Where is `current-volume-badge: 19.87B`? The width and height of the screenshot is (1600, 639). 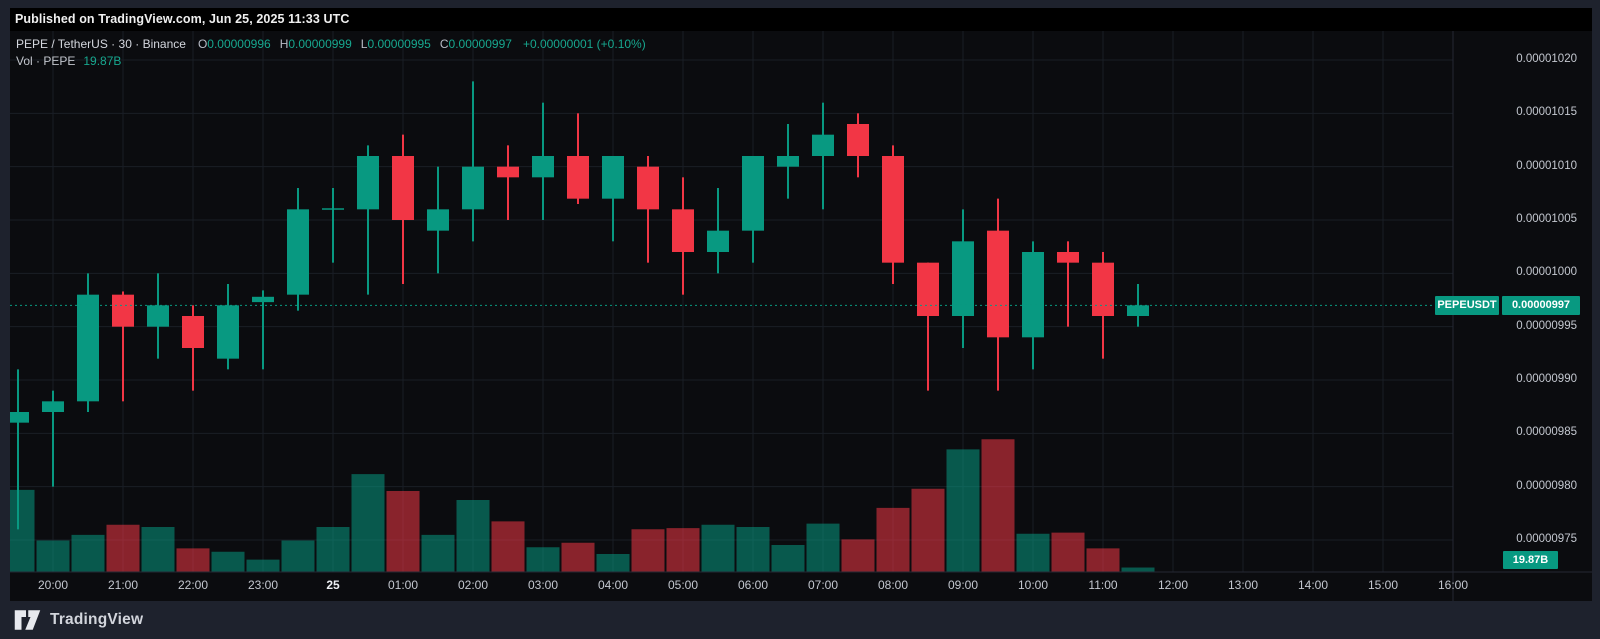
current-volume-badge: 19.87B is located at coordinates (1530, 560).